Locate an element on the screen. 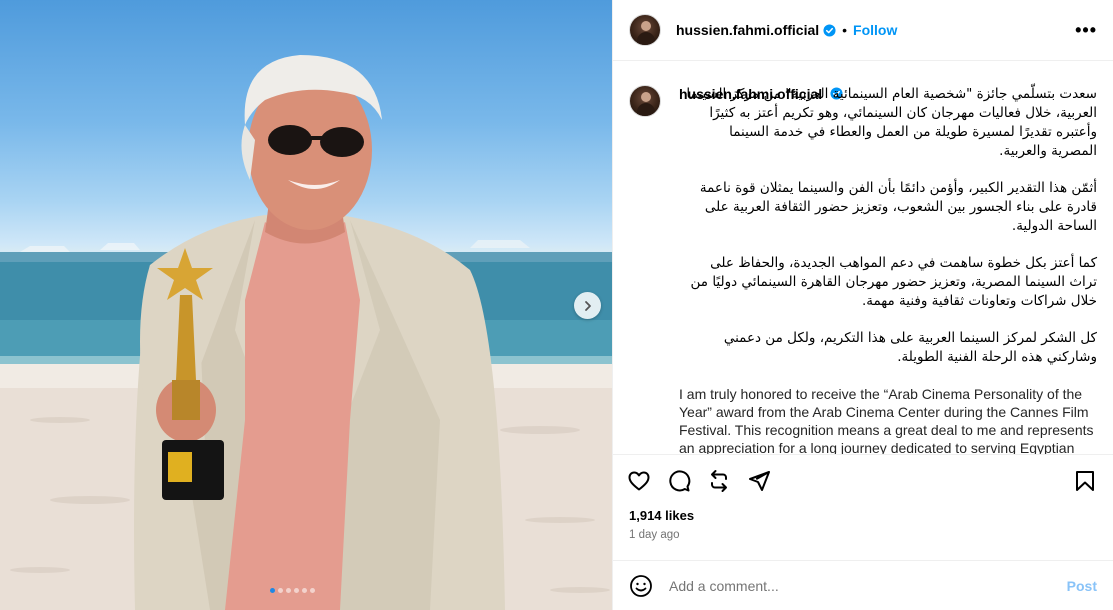 The width and height of the screenshot is (1113, 610). verified-badge-icon is located at coordinates (829, 30).